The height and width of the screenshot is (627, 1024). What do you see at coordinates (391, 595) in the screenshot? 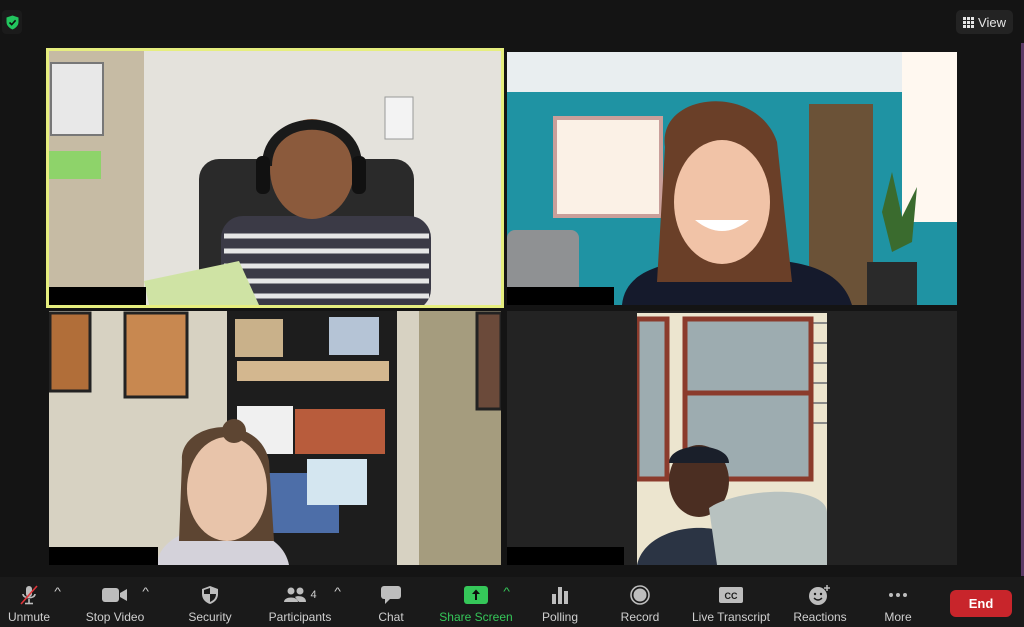
I see `chat-bubble-icon` at bounding box center [391, 595].